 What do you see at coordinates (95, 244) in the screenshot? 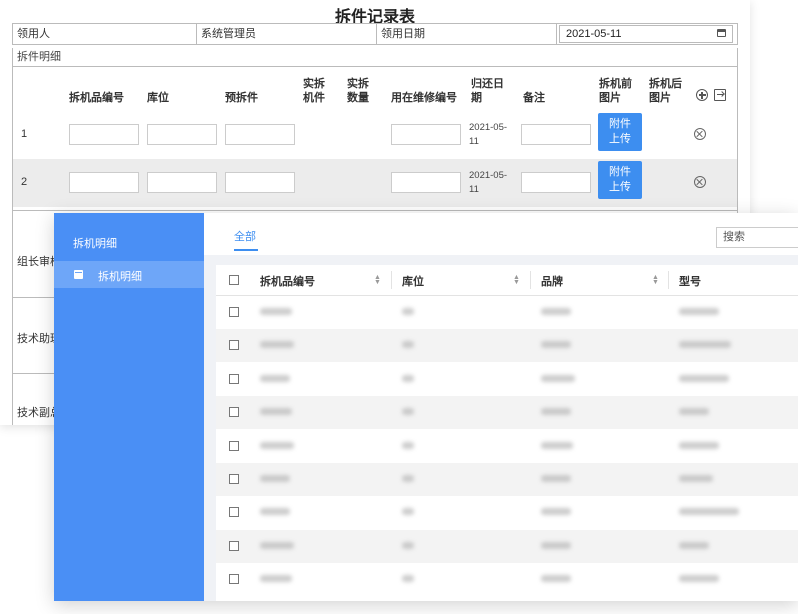
I see `sidebar-title: 拆机明细` at bounding box center [95, 244].